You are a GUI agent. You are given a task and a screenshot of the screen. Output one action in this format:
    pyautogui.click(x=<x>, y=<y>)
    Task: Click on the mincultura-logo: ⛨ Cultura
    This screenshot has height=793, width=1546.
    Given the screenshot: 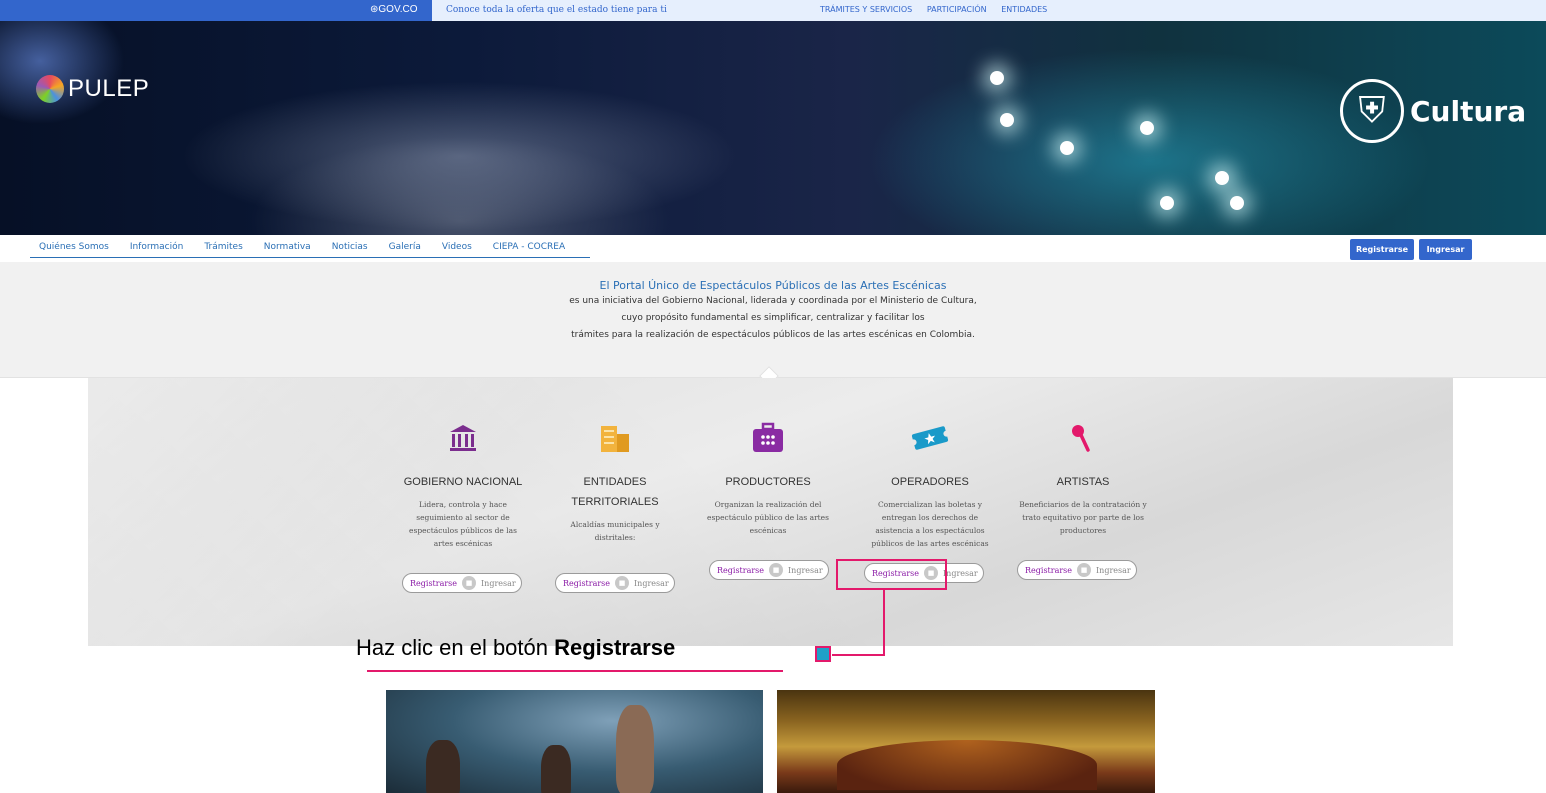 What is the action you would take?
    pyautogui.click(x=1433, y=111)
    